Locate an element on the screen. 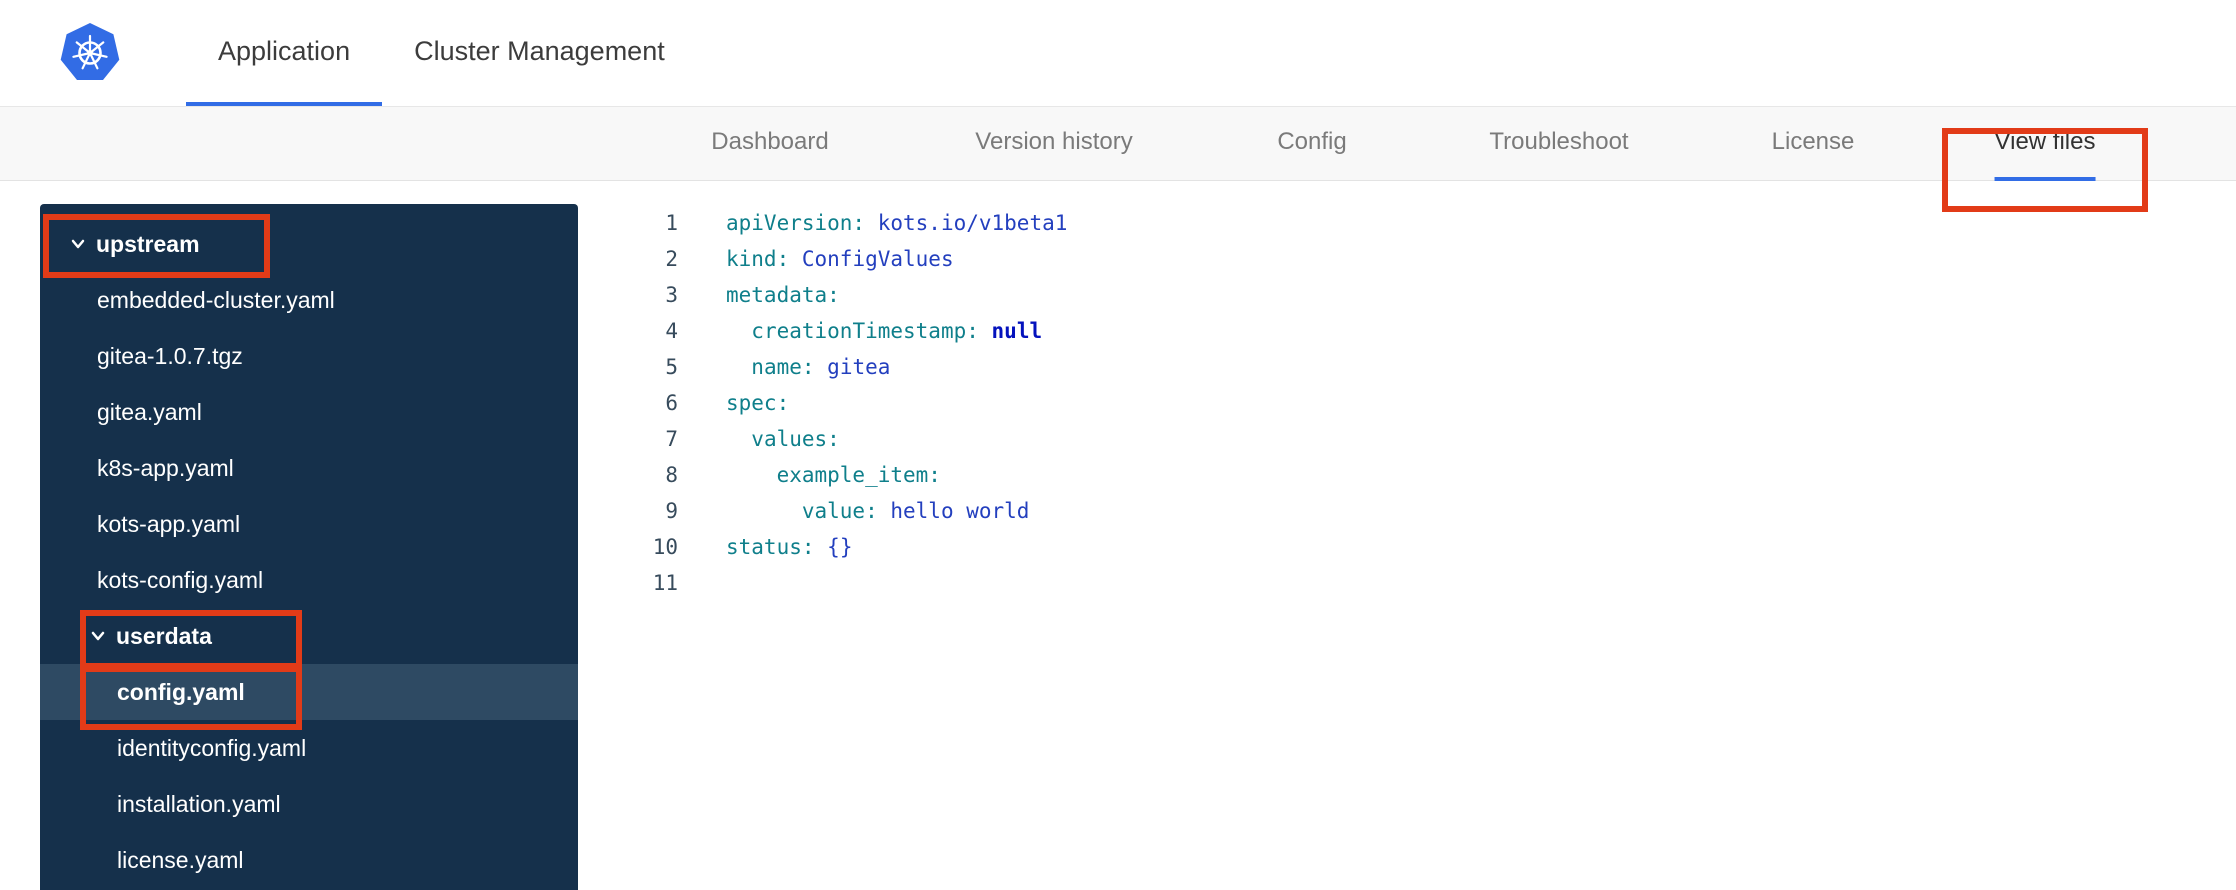  code-line: kind: ConfigValues is located at coordinates (840, 259).